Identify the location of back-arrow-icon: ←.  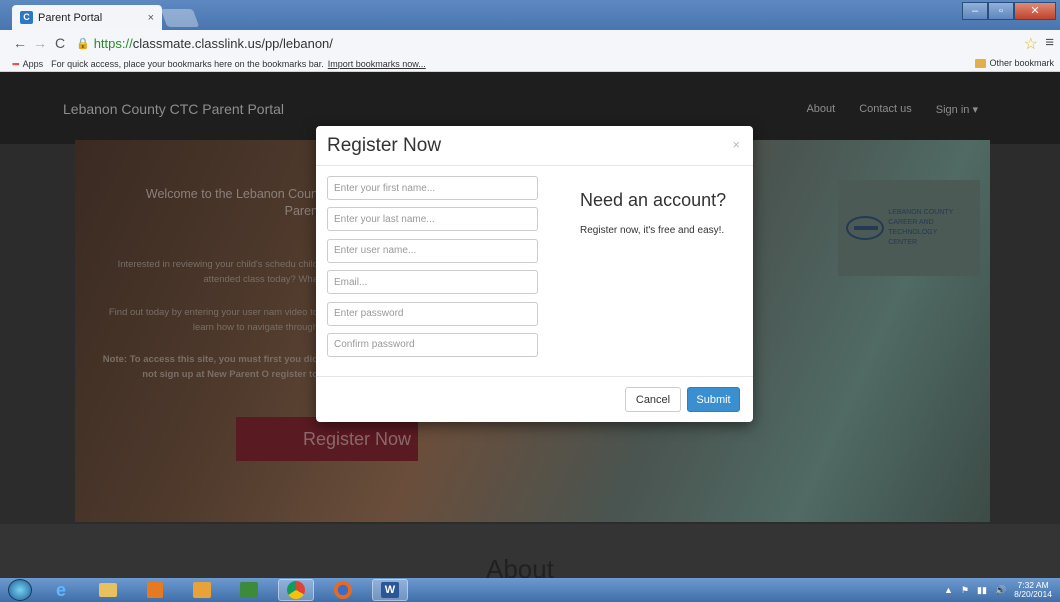
(20, 43).